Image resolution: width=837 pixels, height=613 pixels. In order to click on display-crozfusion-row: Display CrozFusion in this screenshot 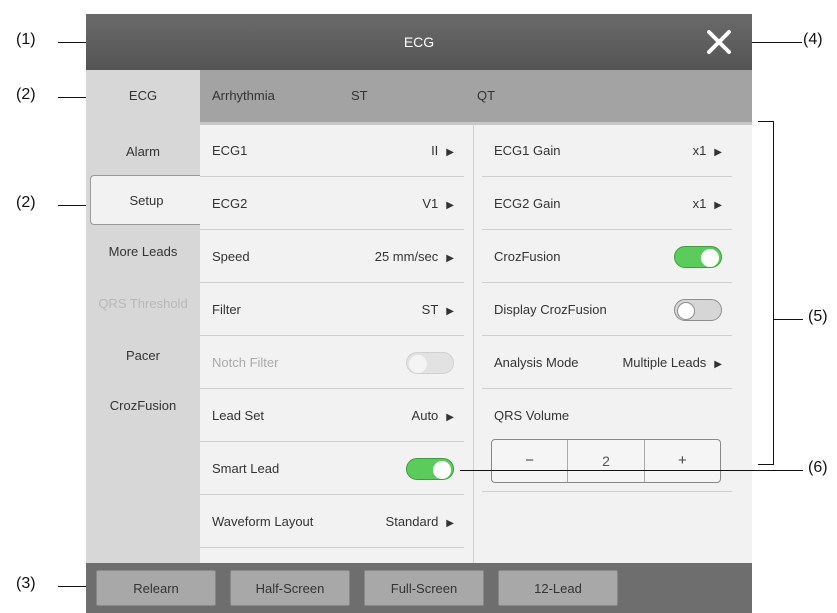, I will do `click(607, 310)`.